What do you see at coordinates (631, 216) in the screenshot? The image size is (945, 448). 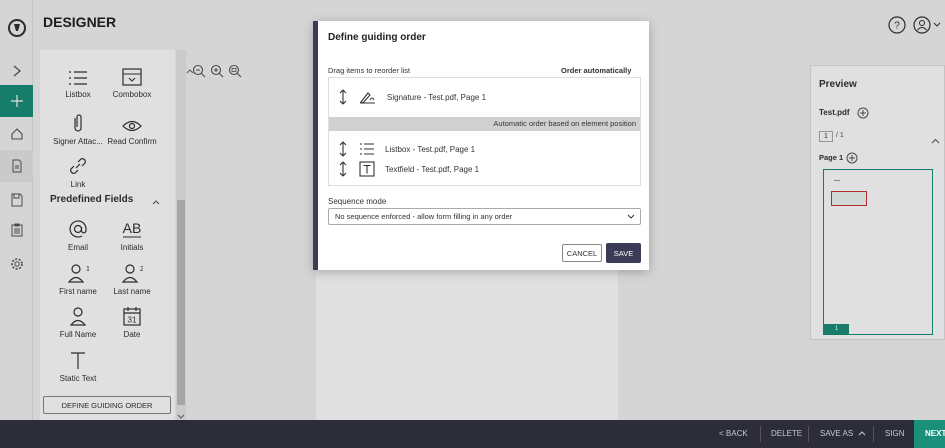 I see `chevron-down-icon` at bounding box center [631, 216].